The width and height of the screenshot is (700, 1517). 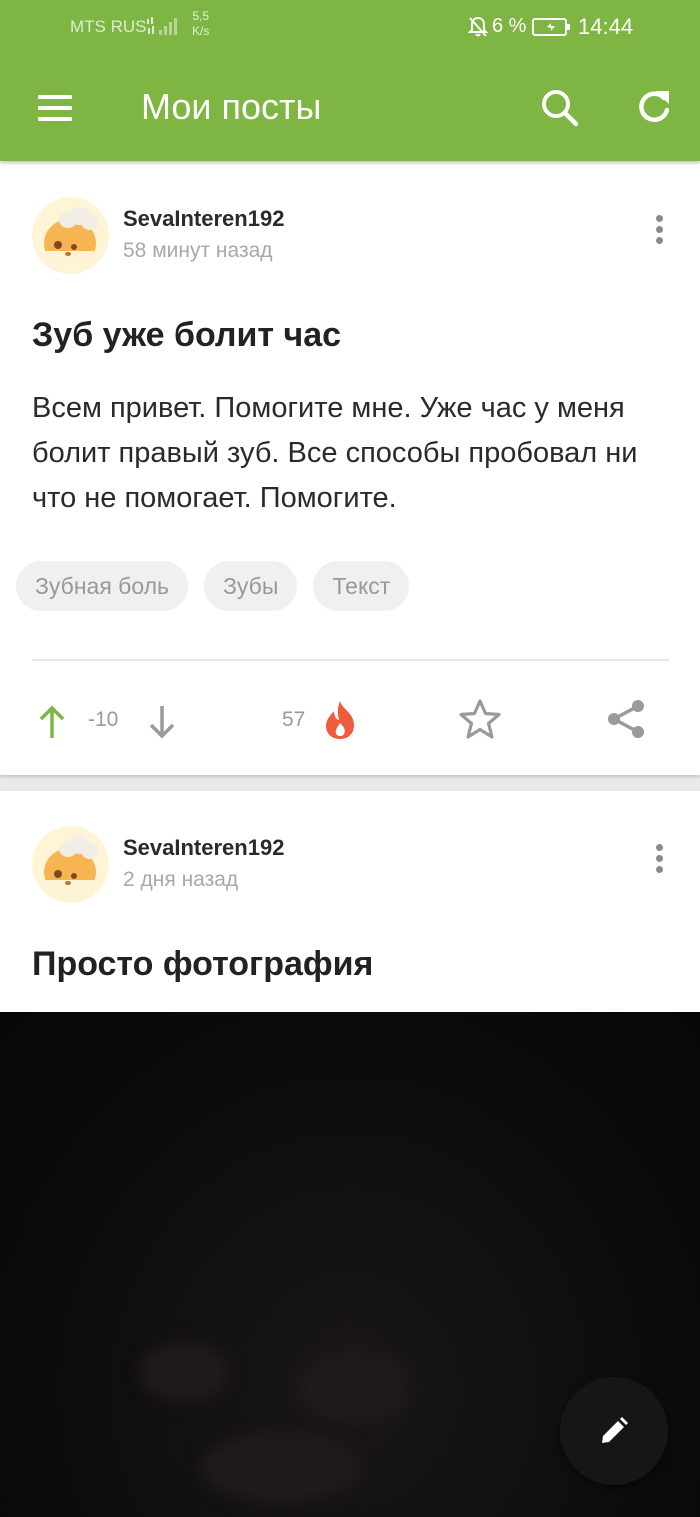 What do you see at coordinates (181, 879) in the screenshot?
I see `post-time: 2 дня назад` at bounding box center [181, 879].